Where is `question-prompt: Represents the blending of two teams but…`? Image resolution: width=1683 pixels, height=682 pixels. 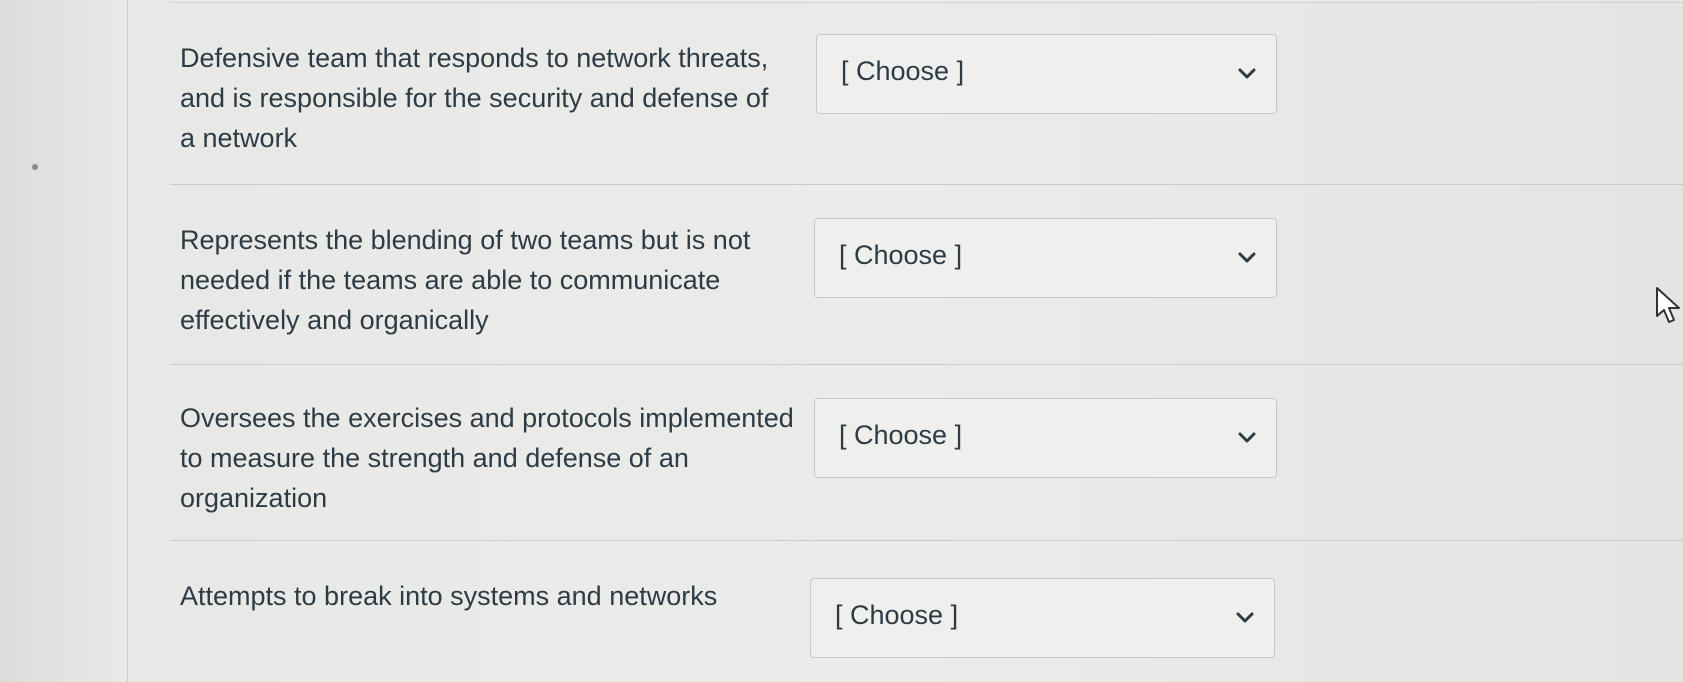
question-prompt: Represents the blending of two teams but… is located at coordinates (465, 280).